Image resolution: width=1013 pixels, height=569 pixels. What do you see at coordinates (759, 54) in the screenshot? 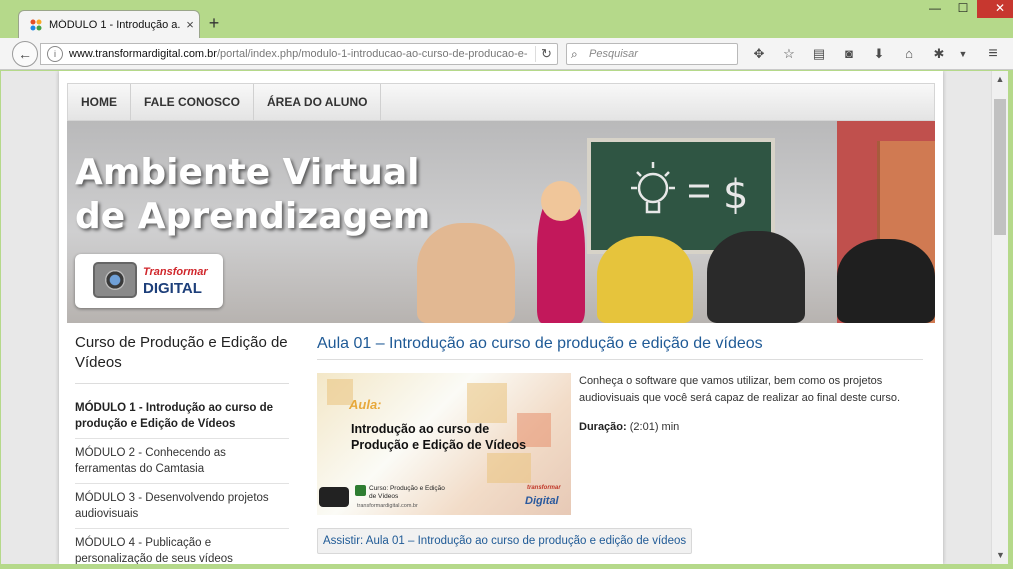
I see `crosshair-icon: ✥` at bounding box center [759, 54].